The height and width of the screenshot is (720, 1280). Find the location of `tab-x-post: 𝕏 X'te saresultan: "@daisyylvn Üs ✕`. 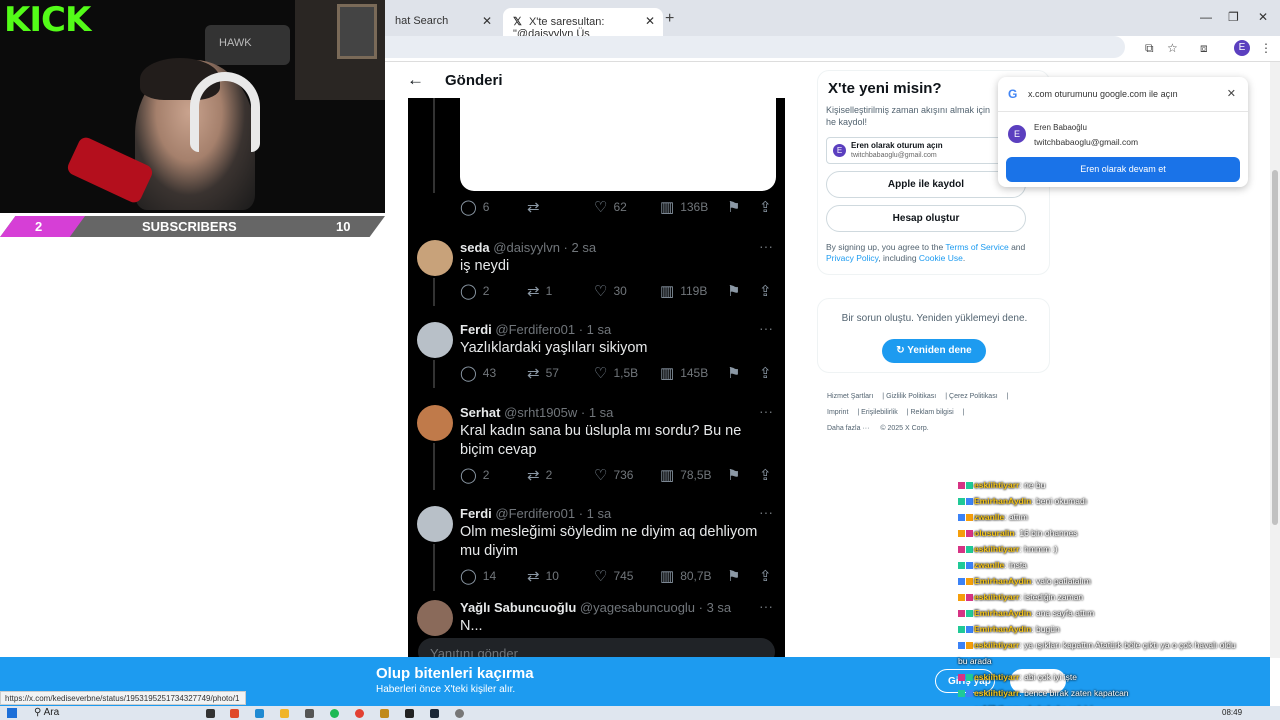

tab-x-post: 𝕏 X'te saresultan: "@daisyylvn Üs ✕ is located at coordinates (583, 24).